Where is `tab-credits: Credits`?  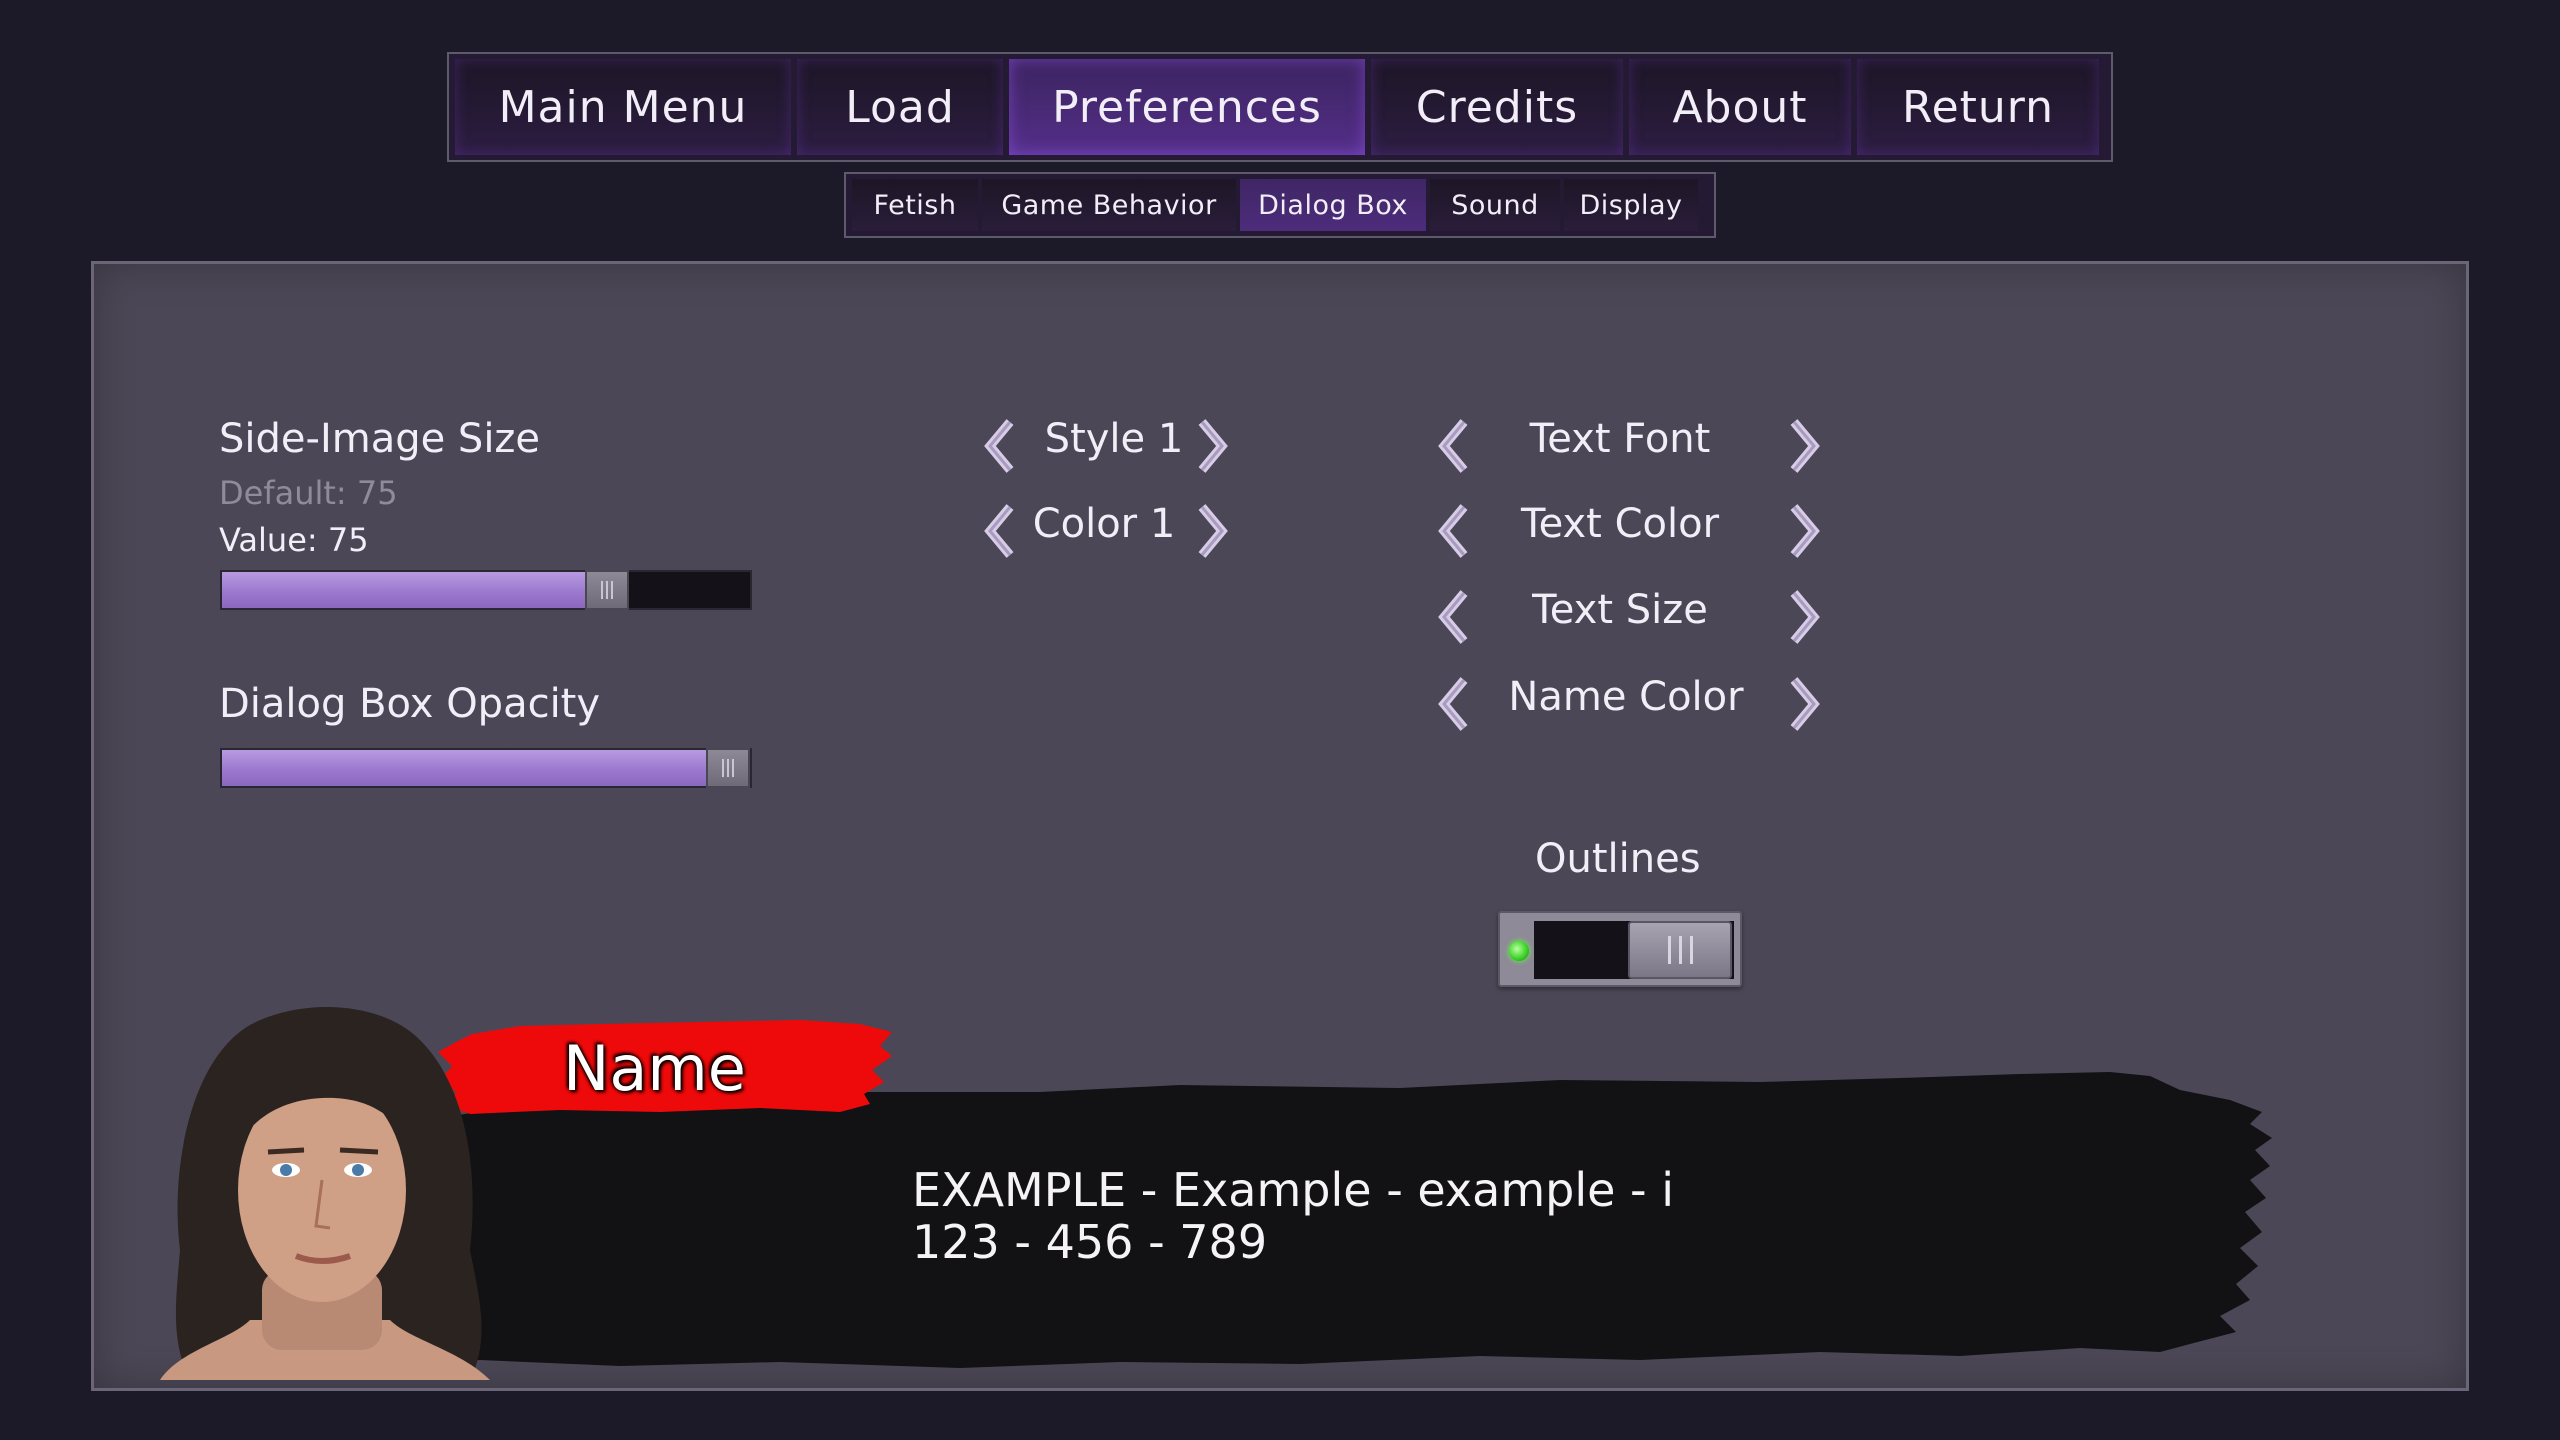
tab-credits: Credits is located at coordinates (1497, 107).